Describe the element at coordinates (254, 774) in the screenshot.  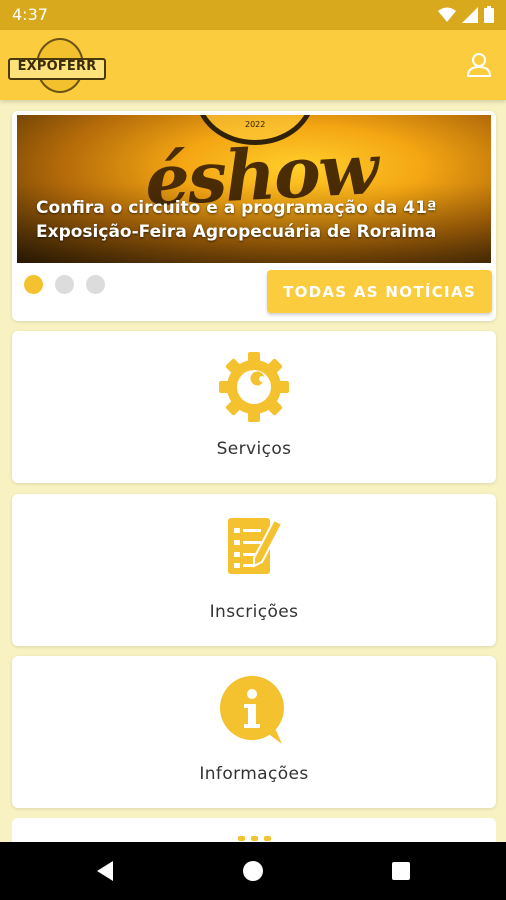
I see `menu-label-informacoes: Informações` at that location.